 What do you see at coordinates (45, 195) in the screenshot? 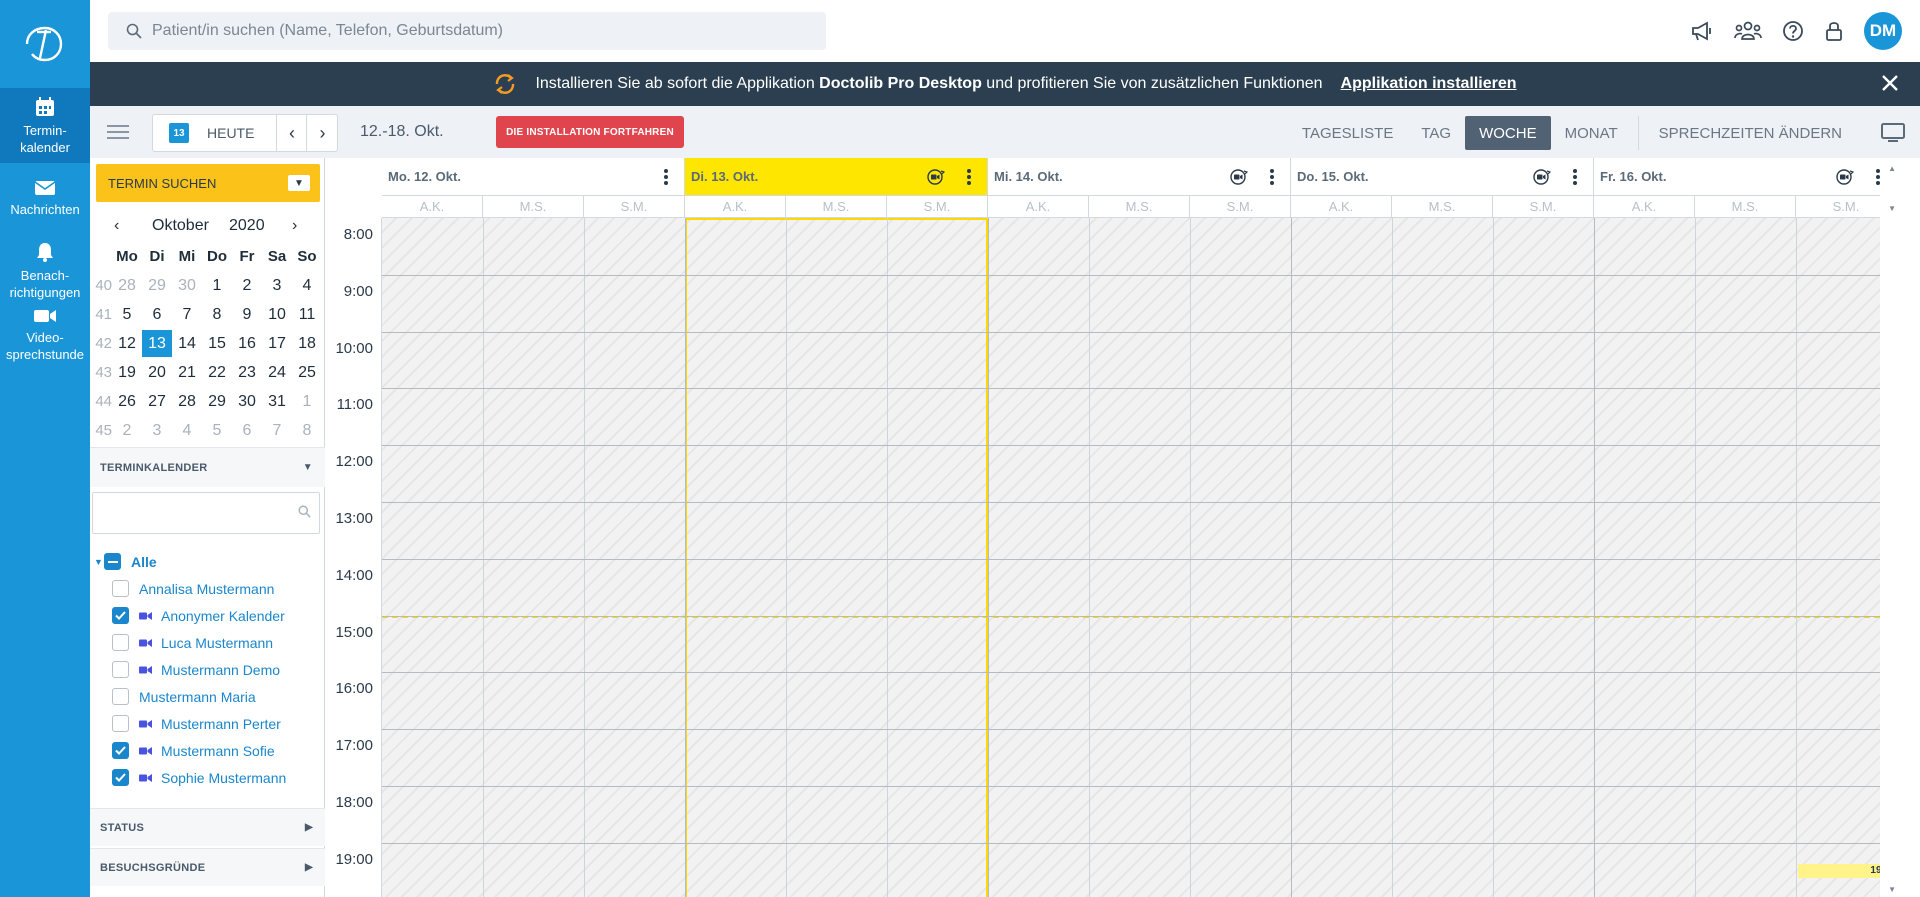
I see `nav-messages: Nachrichten` at bounding box center [45, 195].